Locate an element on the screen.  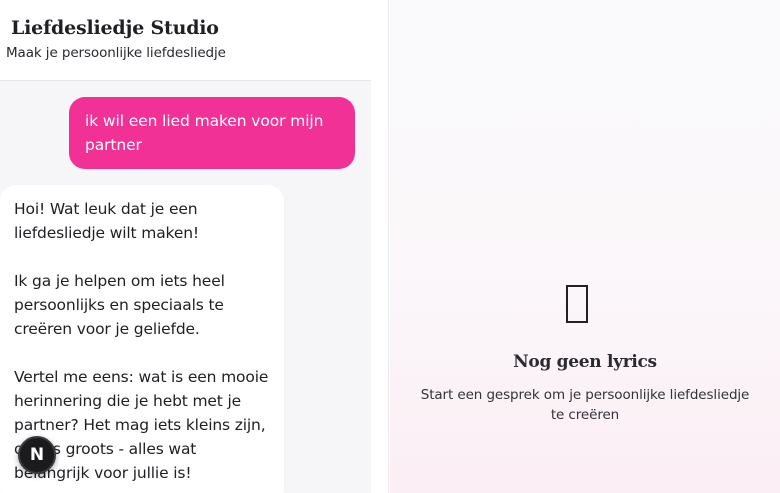
dev-tools-badge: N is located at coordinates (37, 455).